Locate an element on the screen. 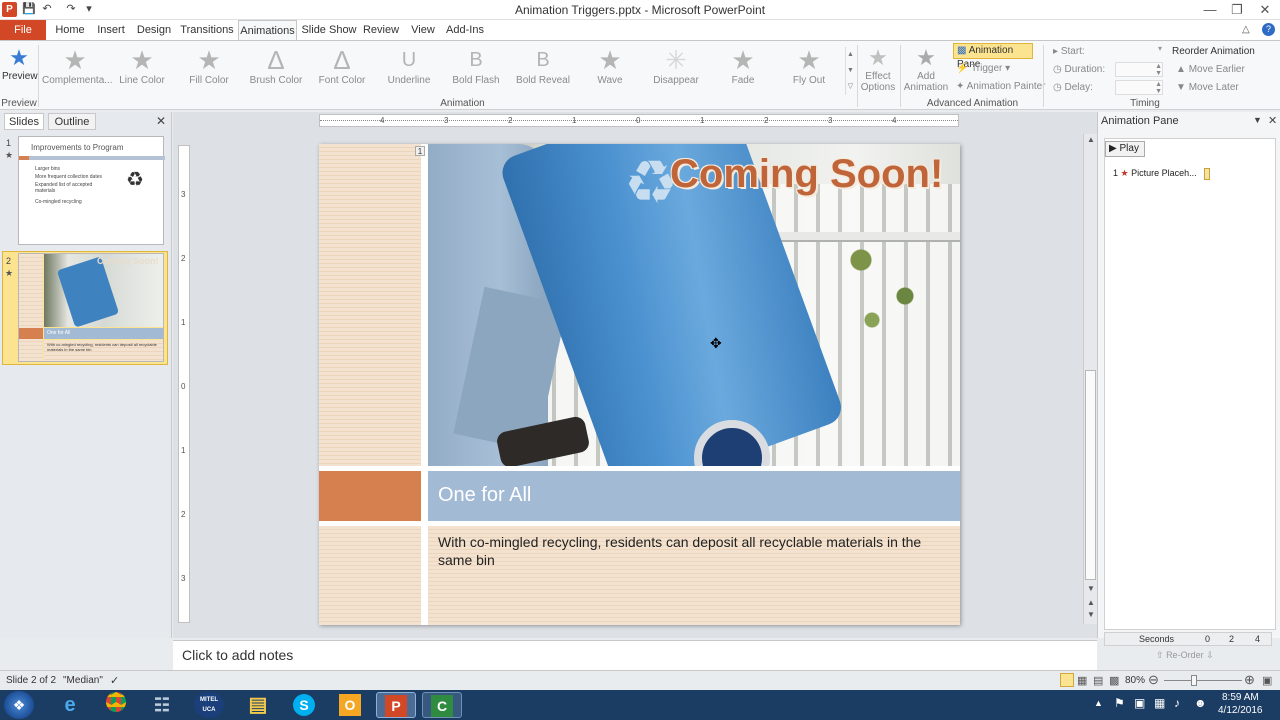 This screenshot has width=1280, height=720. zoom-out-icon: ⊖ is located at coordinates (1153, 680).